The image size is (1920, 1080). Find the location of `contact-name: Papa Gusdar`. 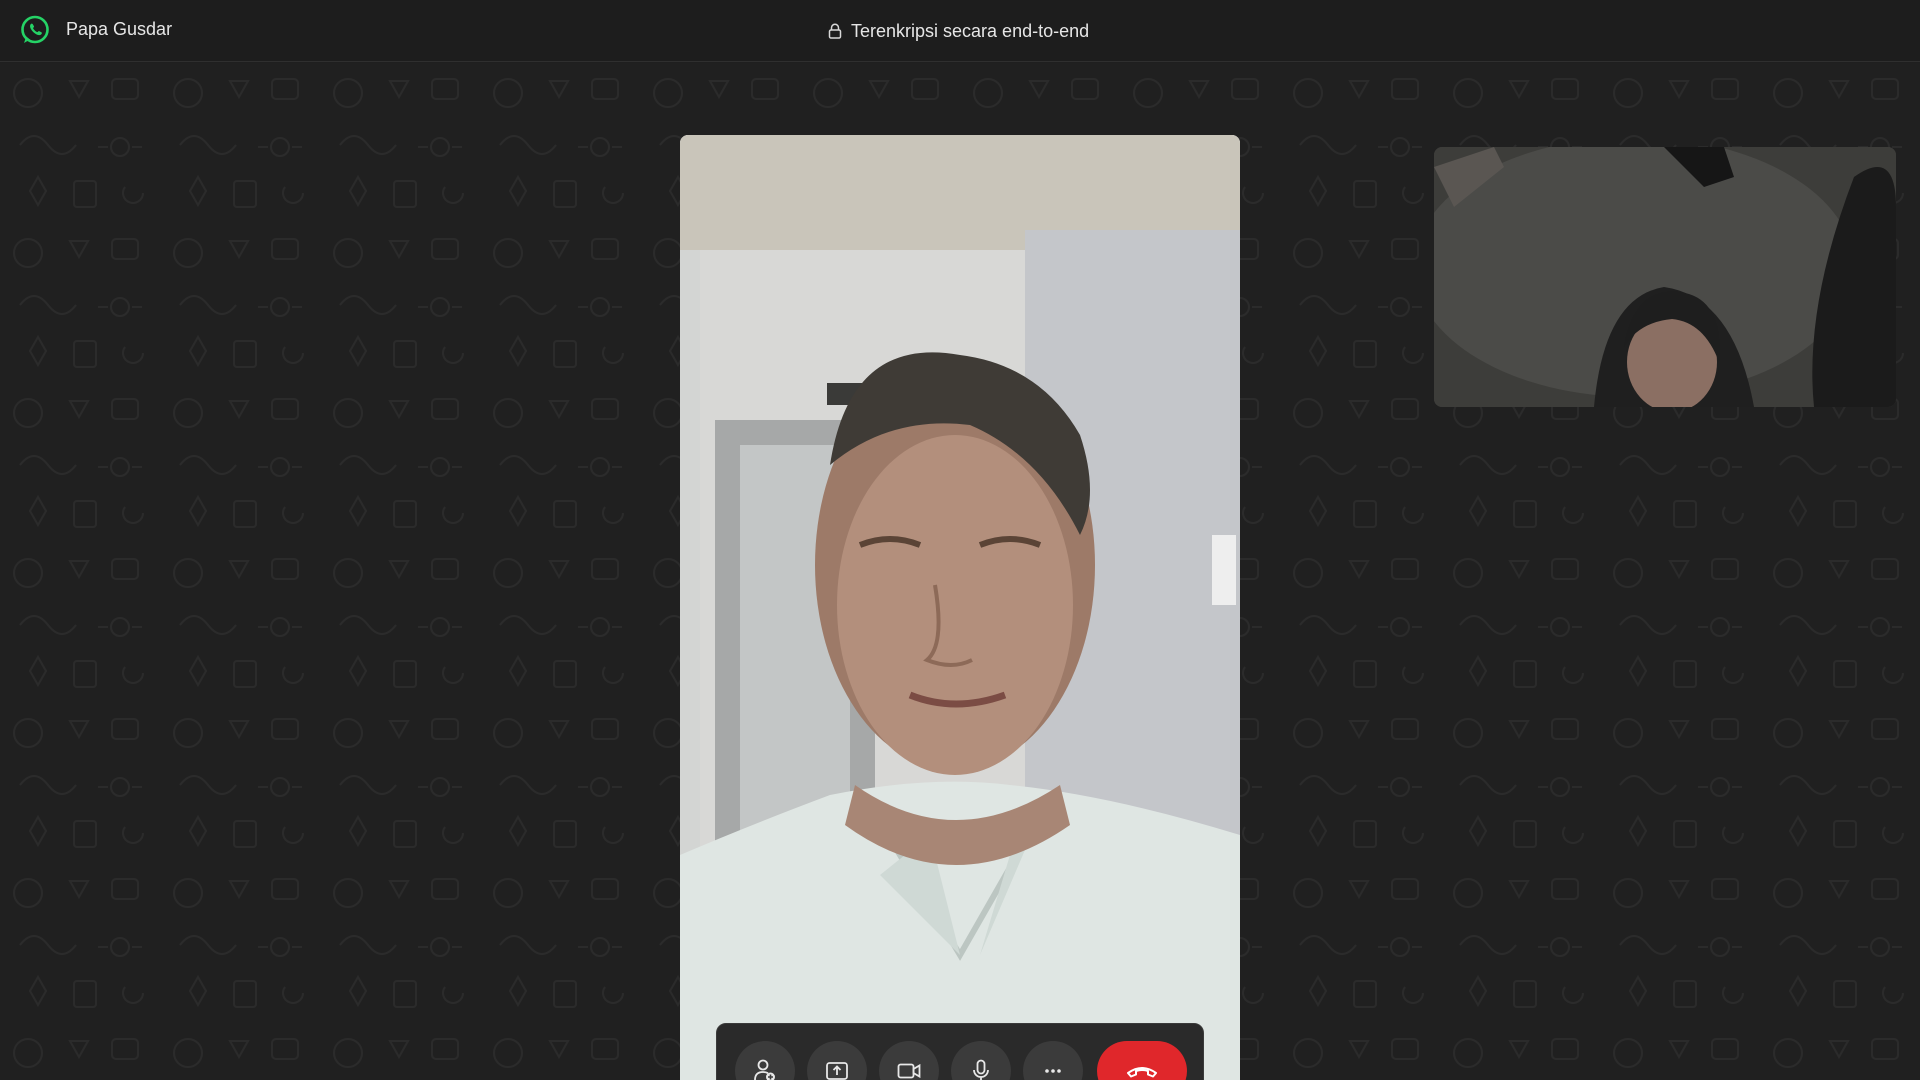

contact-name: Papa Gusdar is located at coordinates (119, 29).